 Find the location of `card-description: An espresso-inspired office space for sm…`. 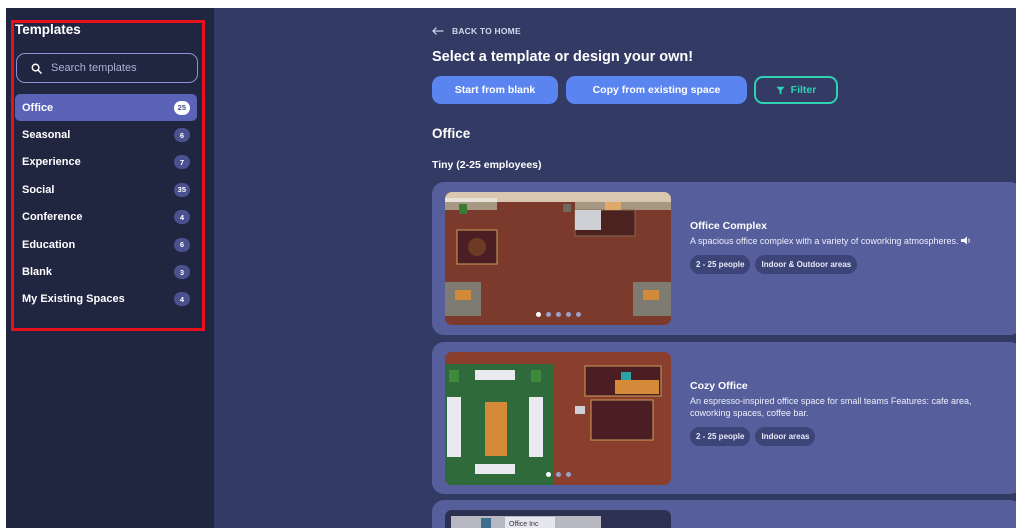

card-description: An espresso-inspired office space for sm… is located at coordinates (831, 407).